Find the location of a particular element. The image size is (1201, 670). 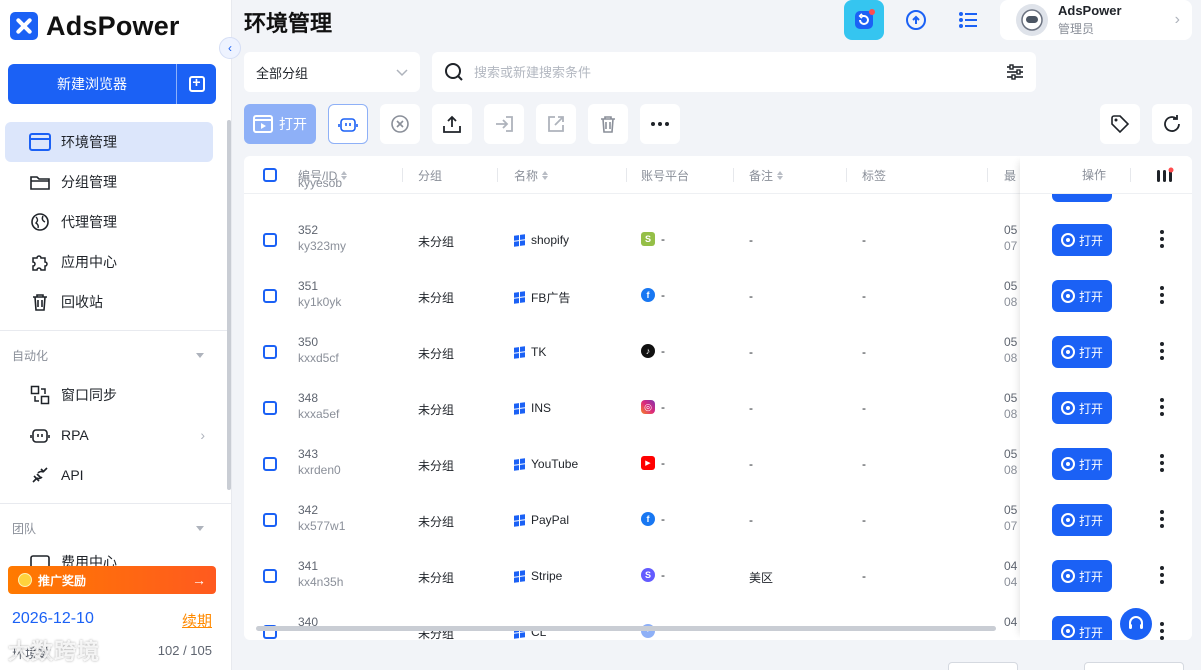

batch-open-label: 打开 is located at coordinates (293, 124).